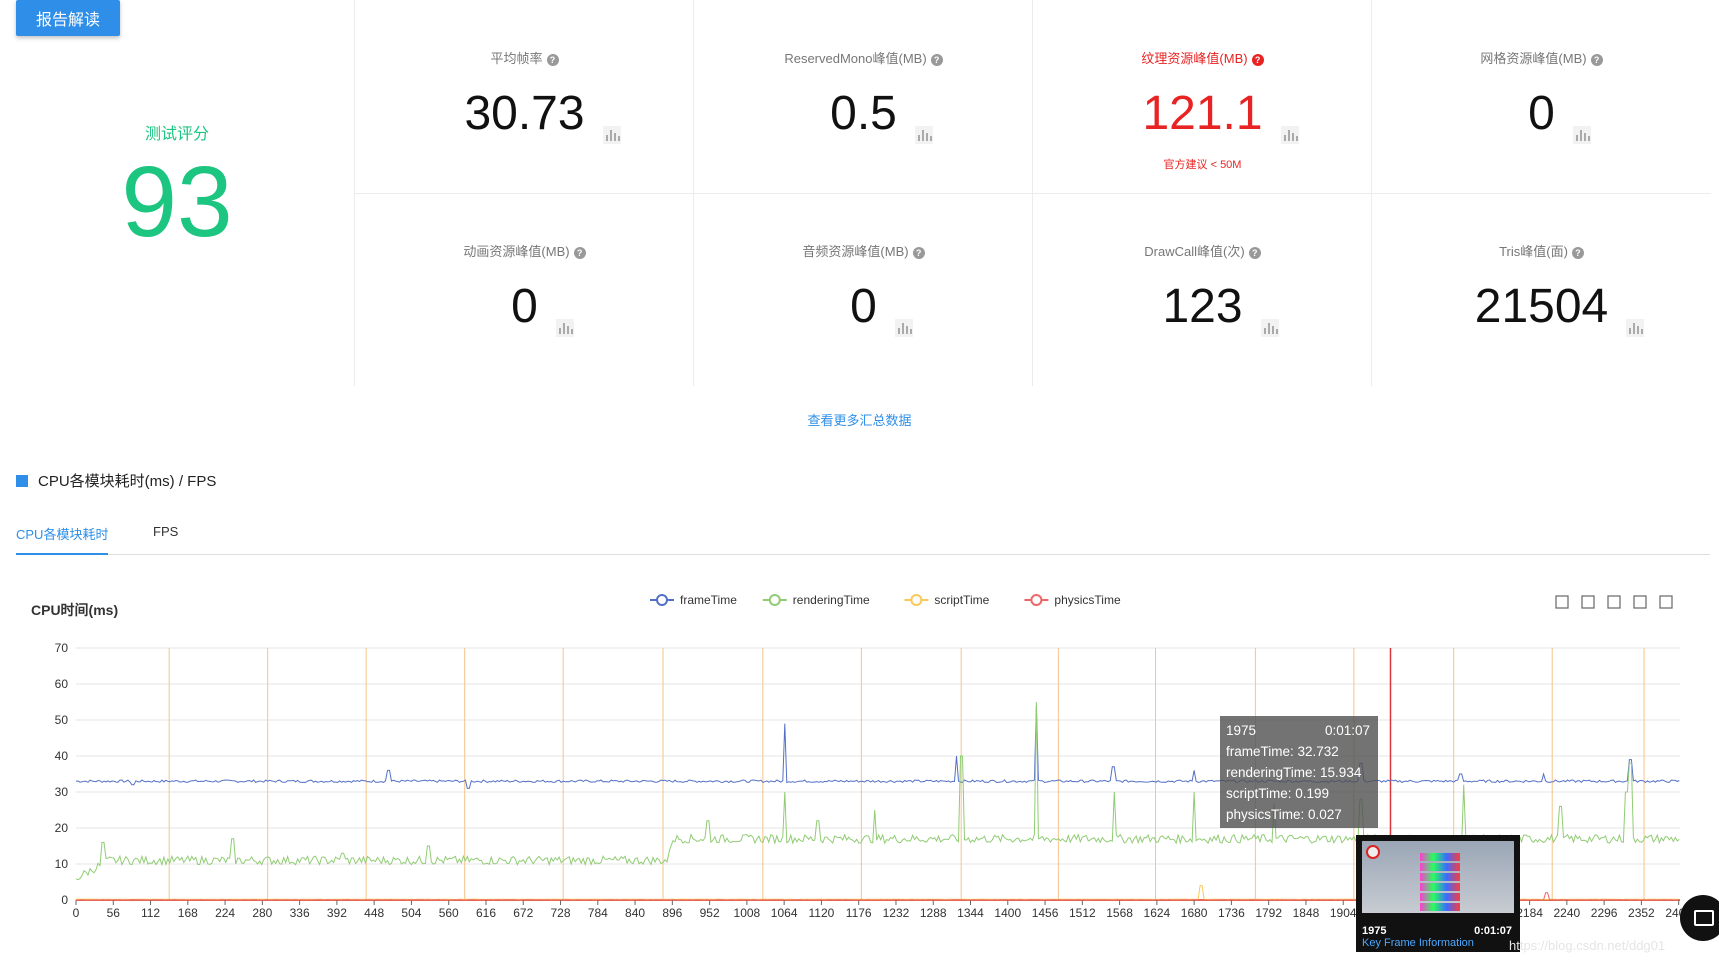 This screenshot has width=1719, height=966. I want to click on section-title: CPU各模块耗时(ms) / FPS, so click(116, 480).